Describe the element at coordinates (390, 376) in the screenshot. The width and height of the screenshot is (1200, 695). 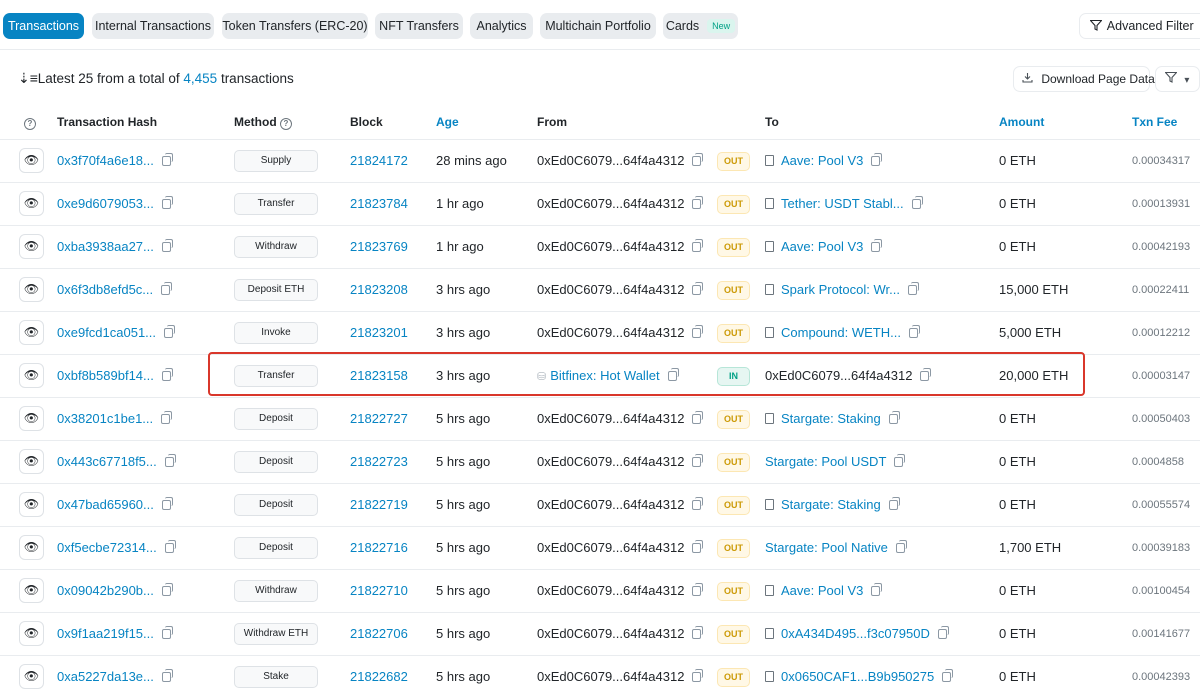
I see `block-link: 21823158` at that location.